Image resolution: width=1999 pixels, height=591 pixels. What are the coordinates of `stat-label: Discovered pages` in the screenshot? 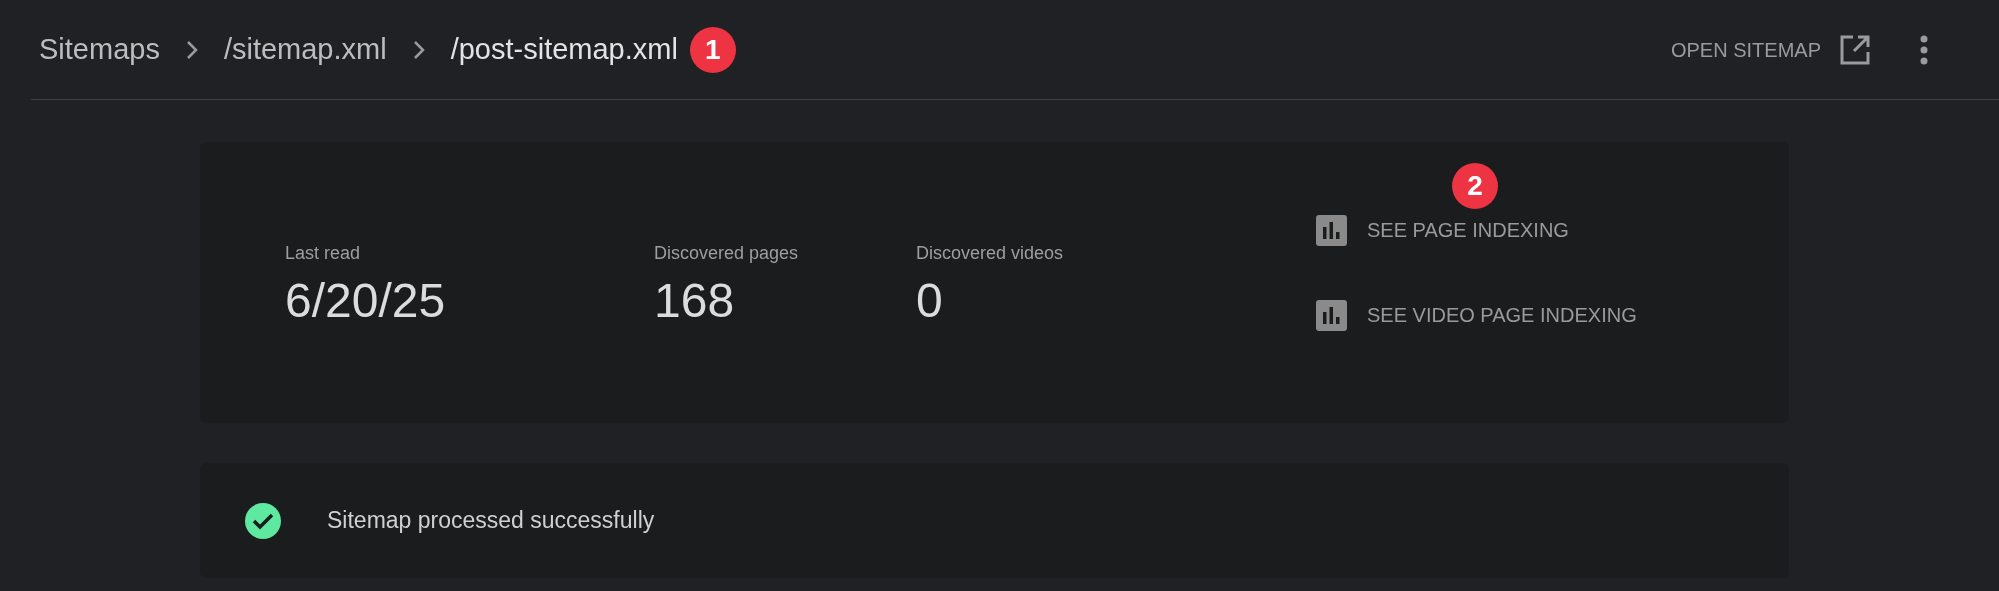 It's located at (727, 253).